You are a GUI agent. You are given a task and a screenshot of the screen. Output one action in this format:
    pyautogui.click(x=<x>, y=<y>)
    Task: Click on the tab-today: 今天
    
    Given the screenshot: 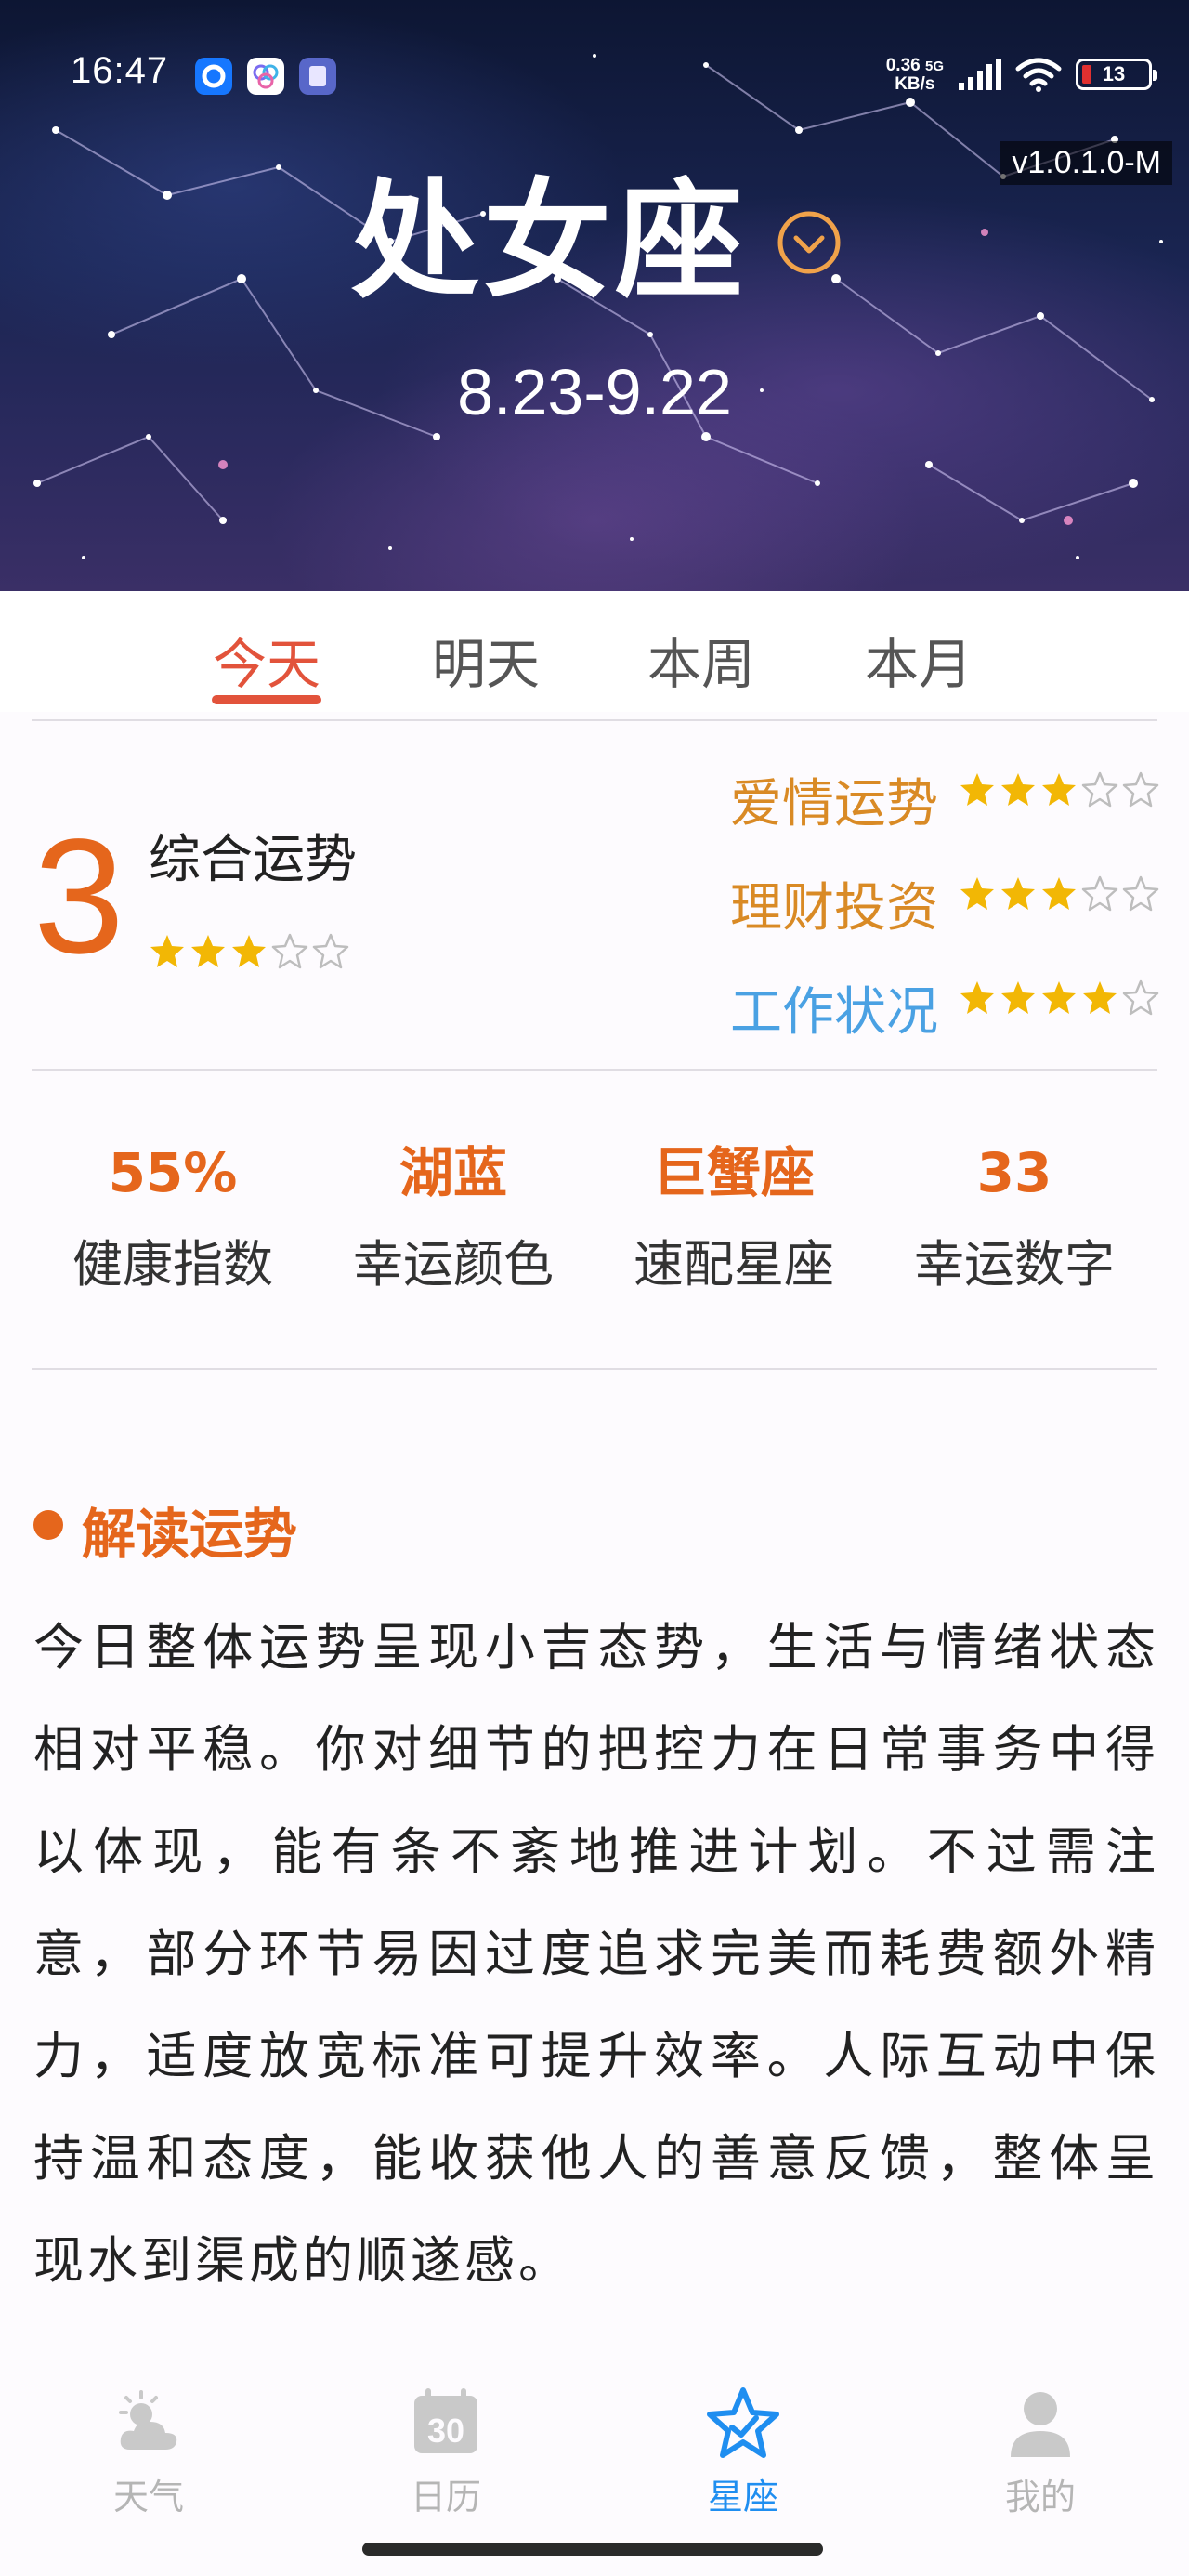 What is the action you would take?
    pyautogui.click(x=266, y=660)
    